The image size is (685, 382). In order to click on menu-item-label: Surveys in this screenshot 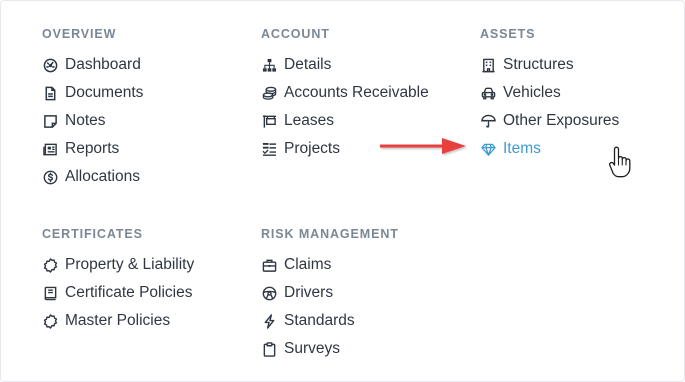, I will do `click(312, 348)`.